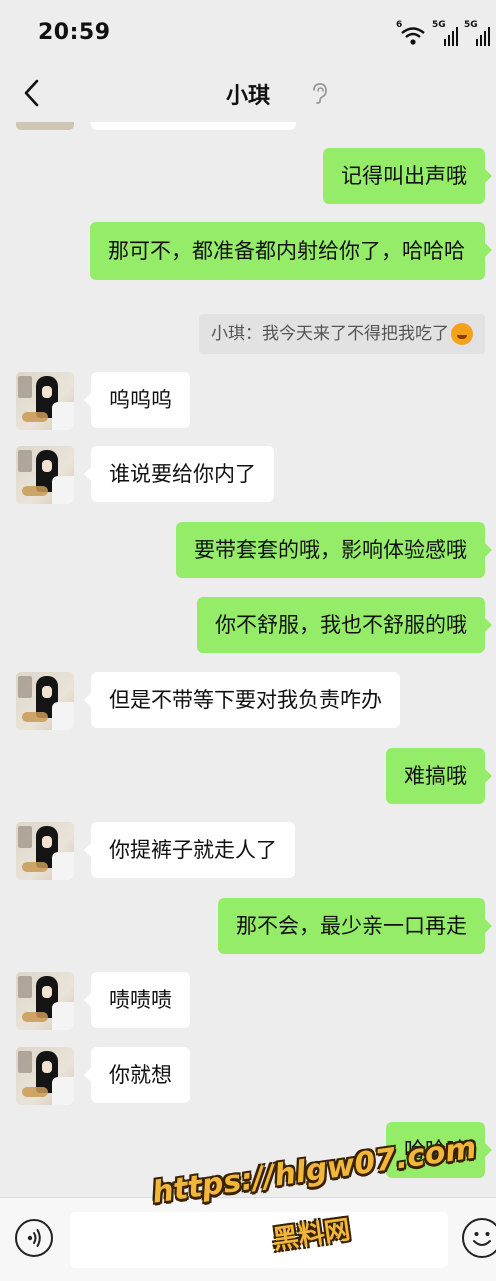  Describe the element at coordinates (344, 625) in the screenshot. I see `message-bubble-out: 你不舒服，我也不舒服的哦` at that location.